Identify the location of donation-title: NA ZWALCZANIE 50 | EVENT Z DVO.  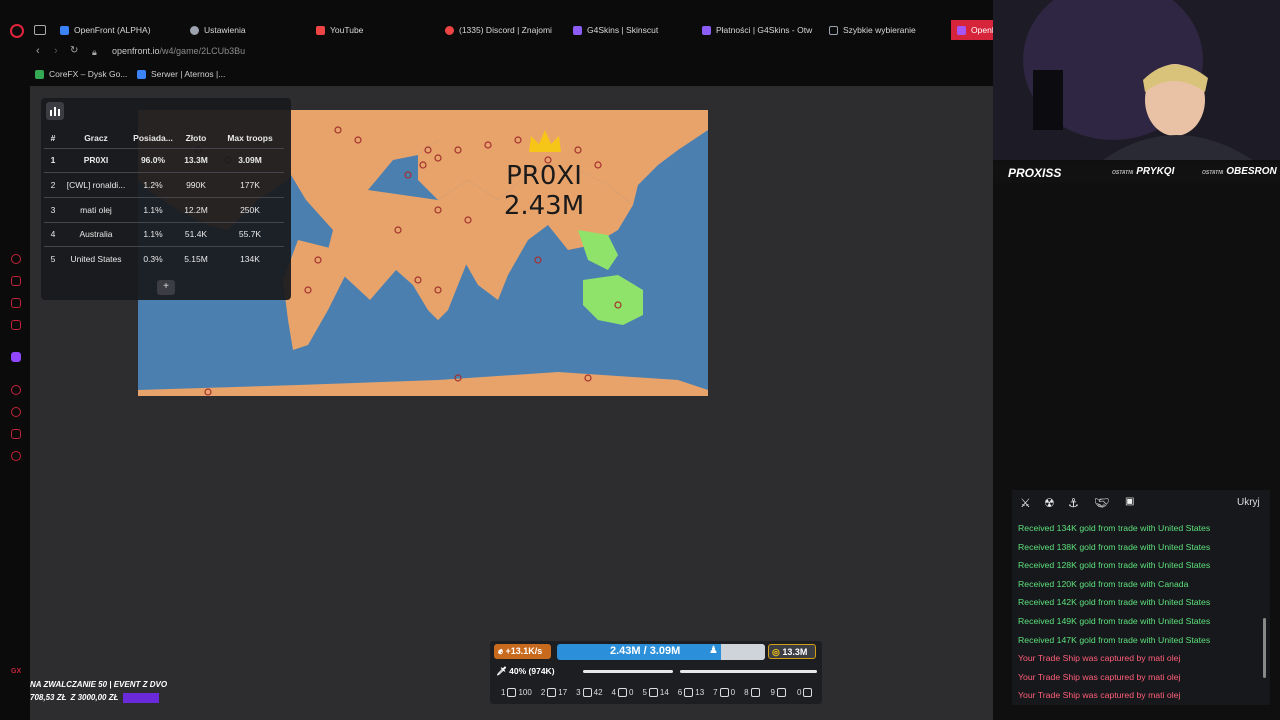
(99, 684).